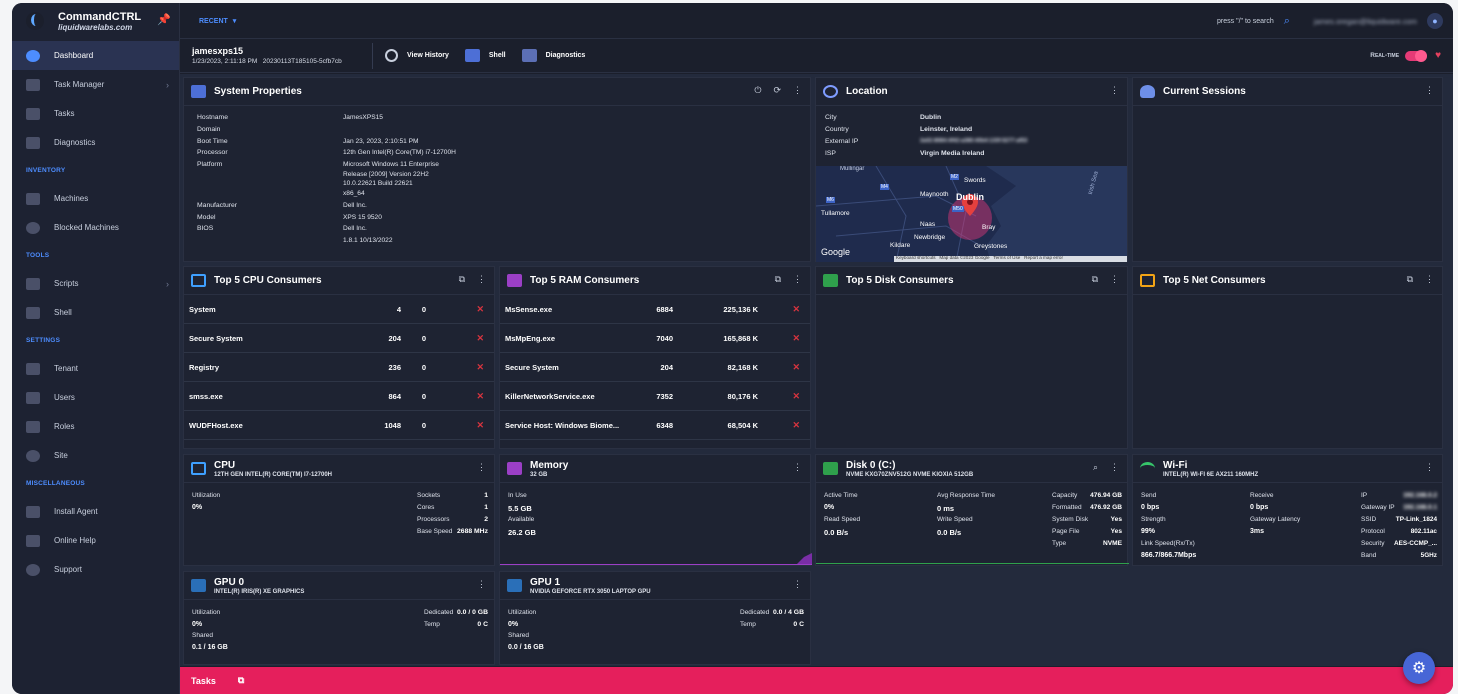 Image resolution: width=1458 pixels, height=694 pixels. I want to click on sidebar-item-diagnostics: Diagnostics, so click(95, 142).